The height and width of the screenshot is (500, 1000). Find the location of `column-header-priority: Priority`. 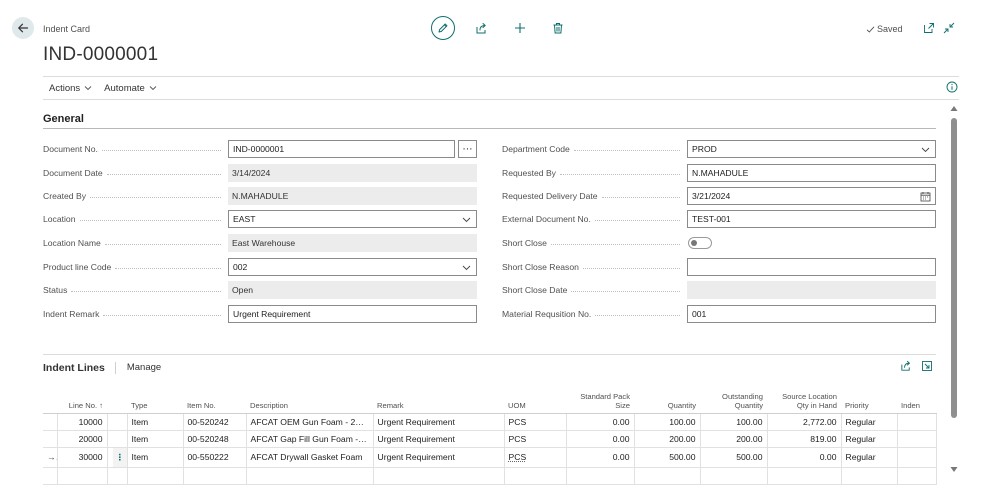

column-header-priority: Priority is located at coordinates (869, 401).